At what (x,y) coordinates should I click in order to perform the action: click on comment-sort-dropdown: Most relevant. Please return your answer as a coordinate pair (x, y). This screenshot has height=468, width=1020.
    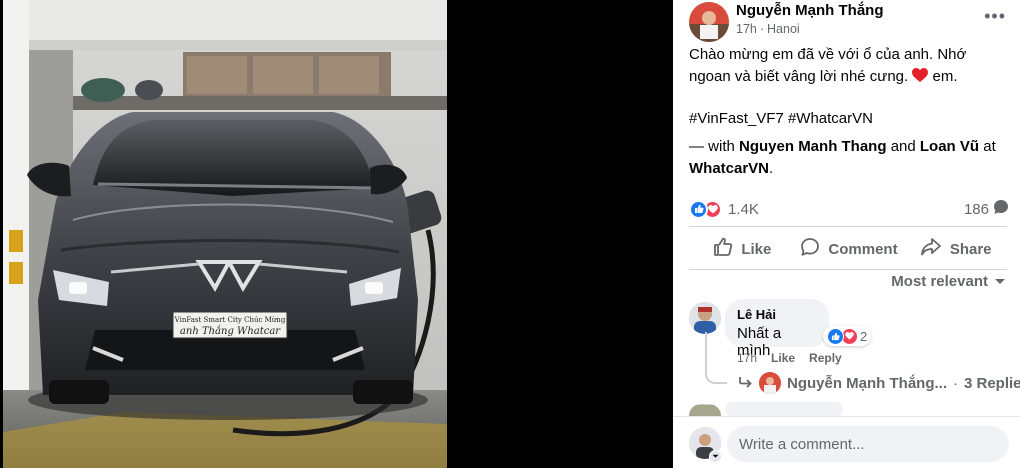
    Looking at the image, I should click on (948, 281).